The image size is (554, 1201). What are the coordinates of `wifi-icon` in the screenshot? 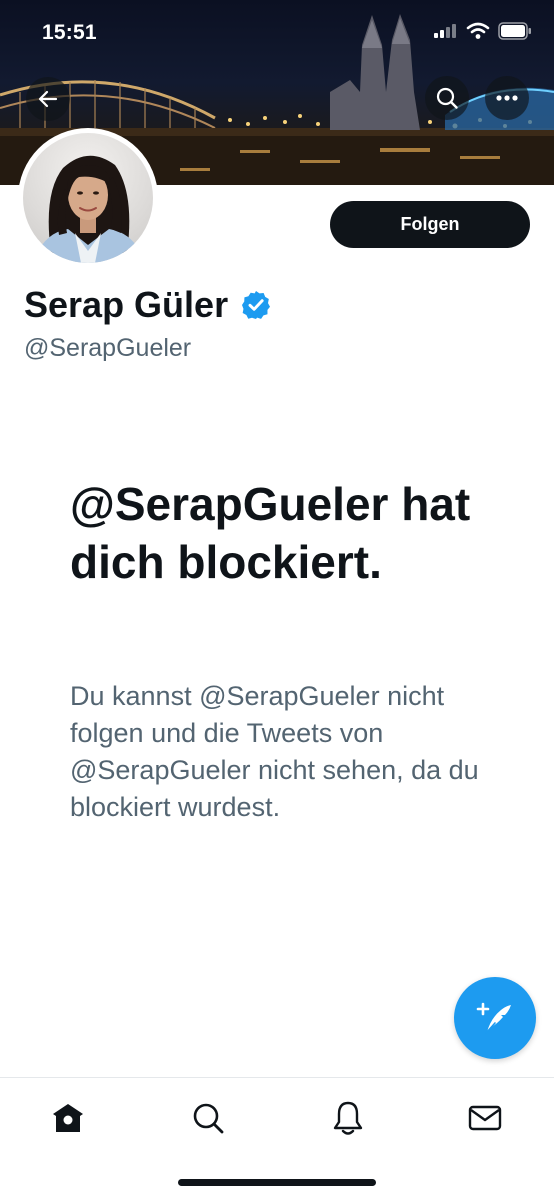 It's located at (478, 30).